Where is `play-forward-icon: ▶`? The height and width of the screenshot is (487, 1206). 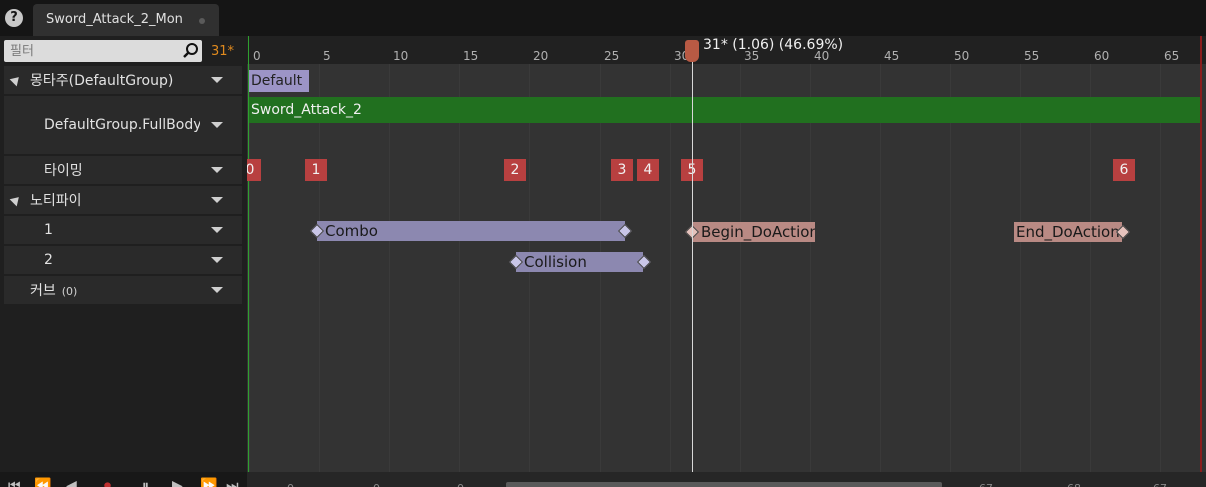
play-forward-icon: ▶ is located at coordinates (177, 483).